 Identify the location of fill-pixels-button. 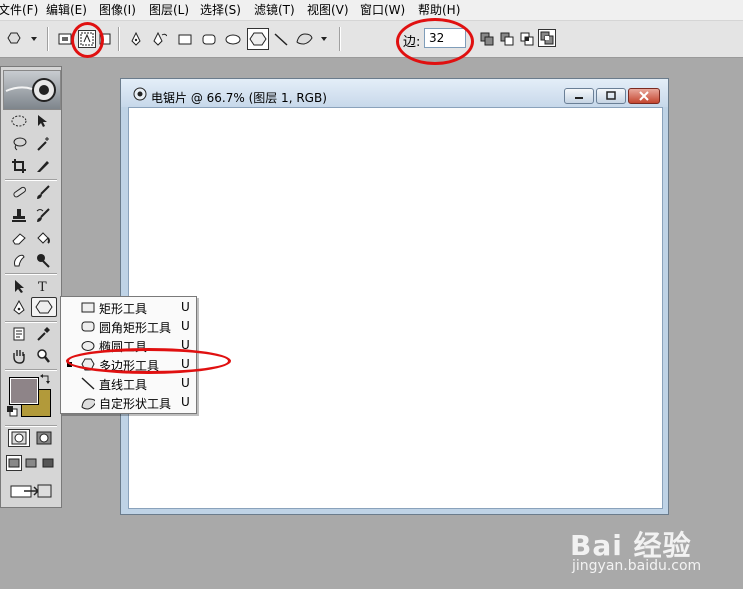
(105, 39).